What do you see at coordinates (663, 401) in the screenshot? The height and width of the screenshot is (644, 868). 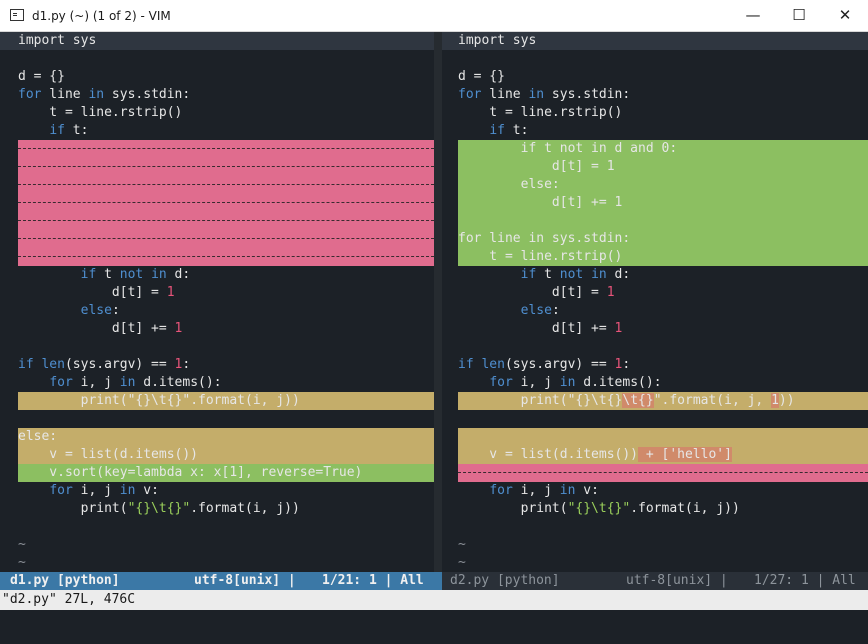 I see `diff-changed-line: print("{}\t{}\t{}".format(i, j, 1))` at bounding box center [663, 401].